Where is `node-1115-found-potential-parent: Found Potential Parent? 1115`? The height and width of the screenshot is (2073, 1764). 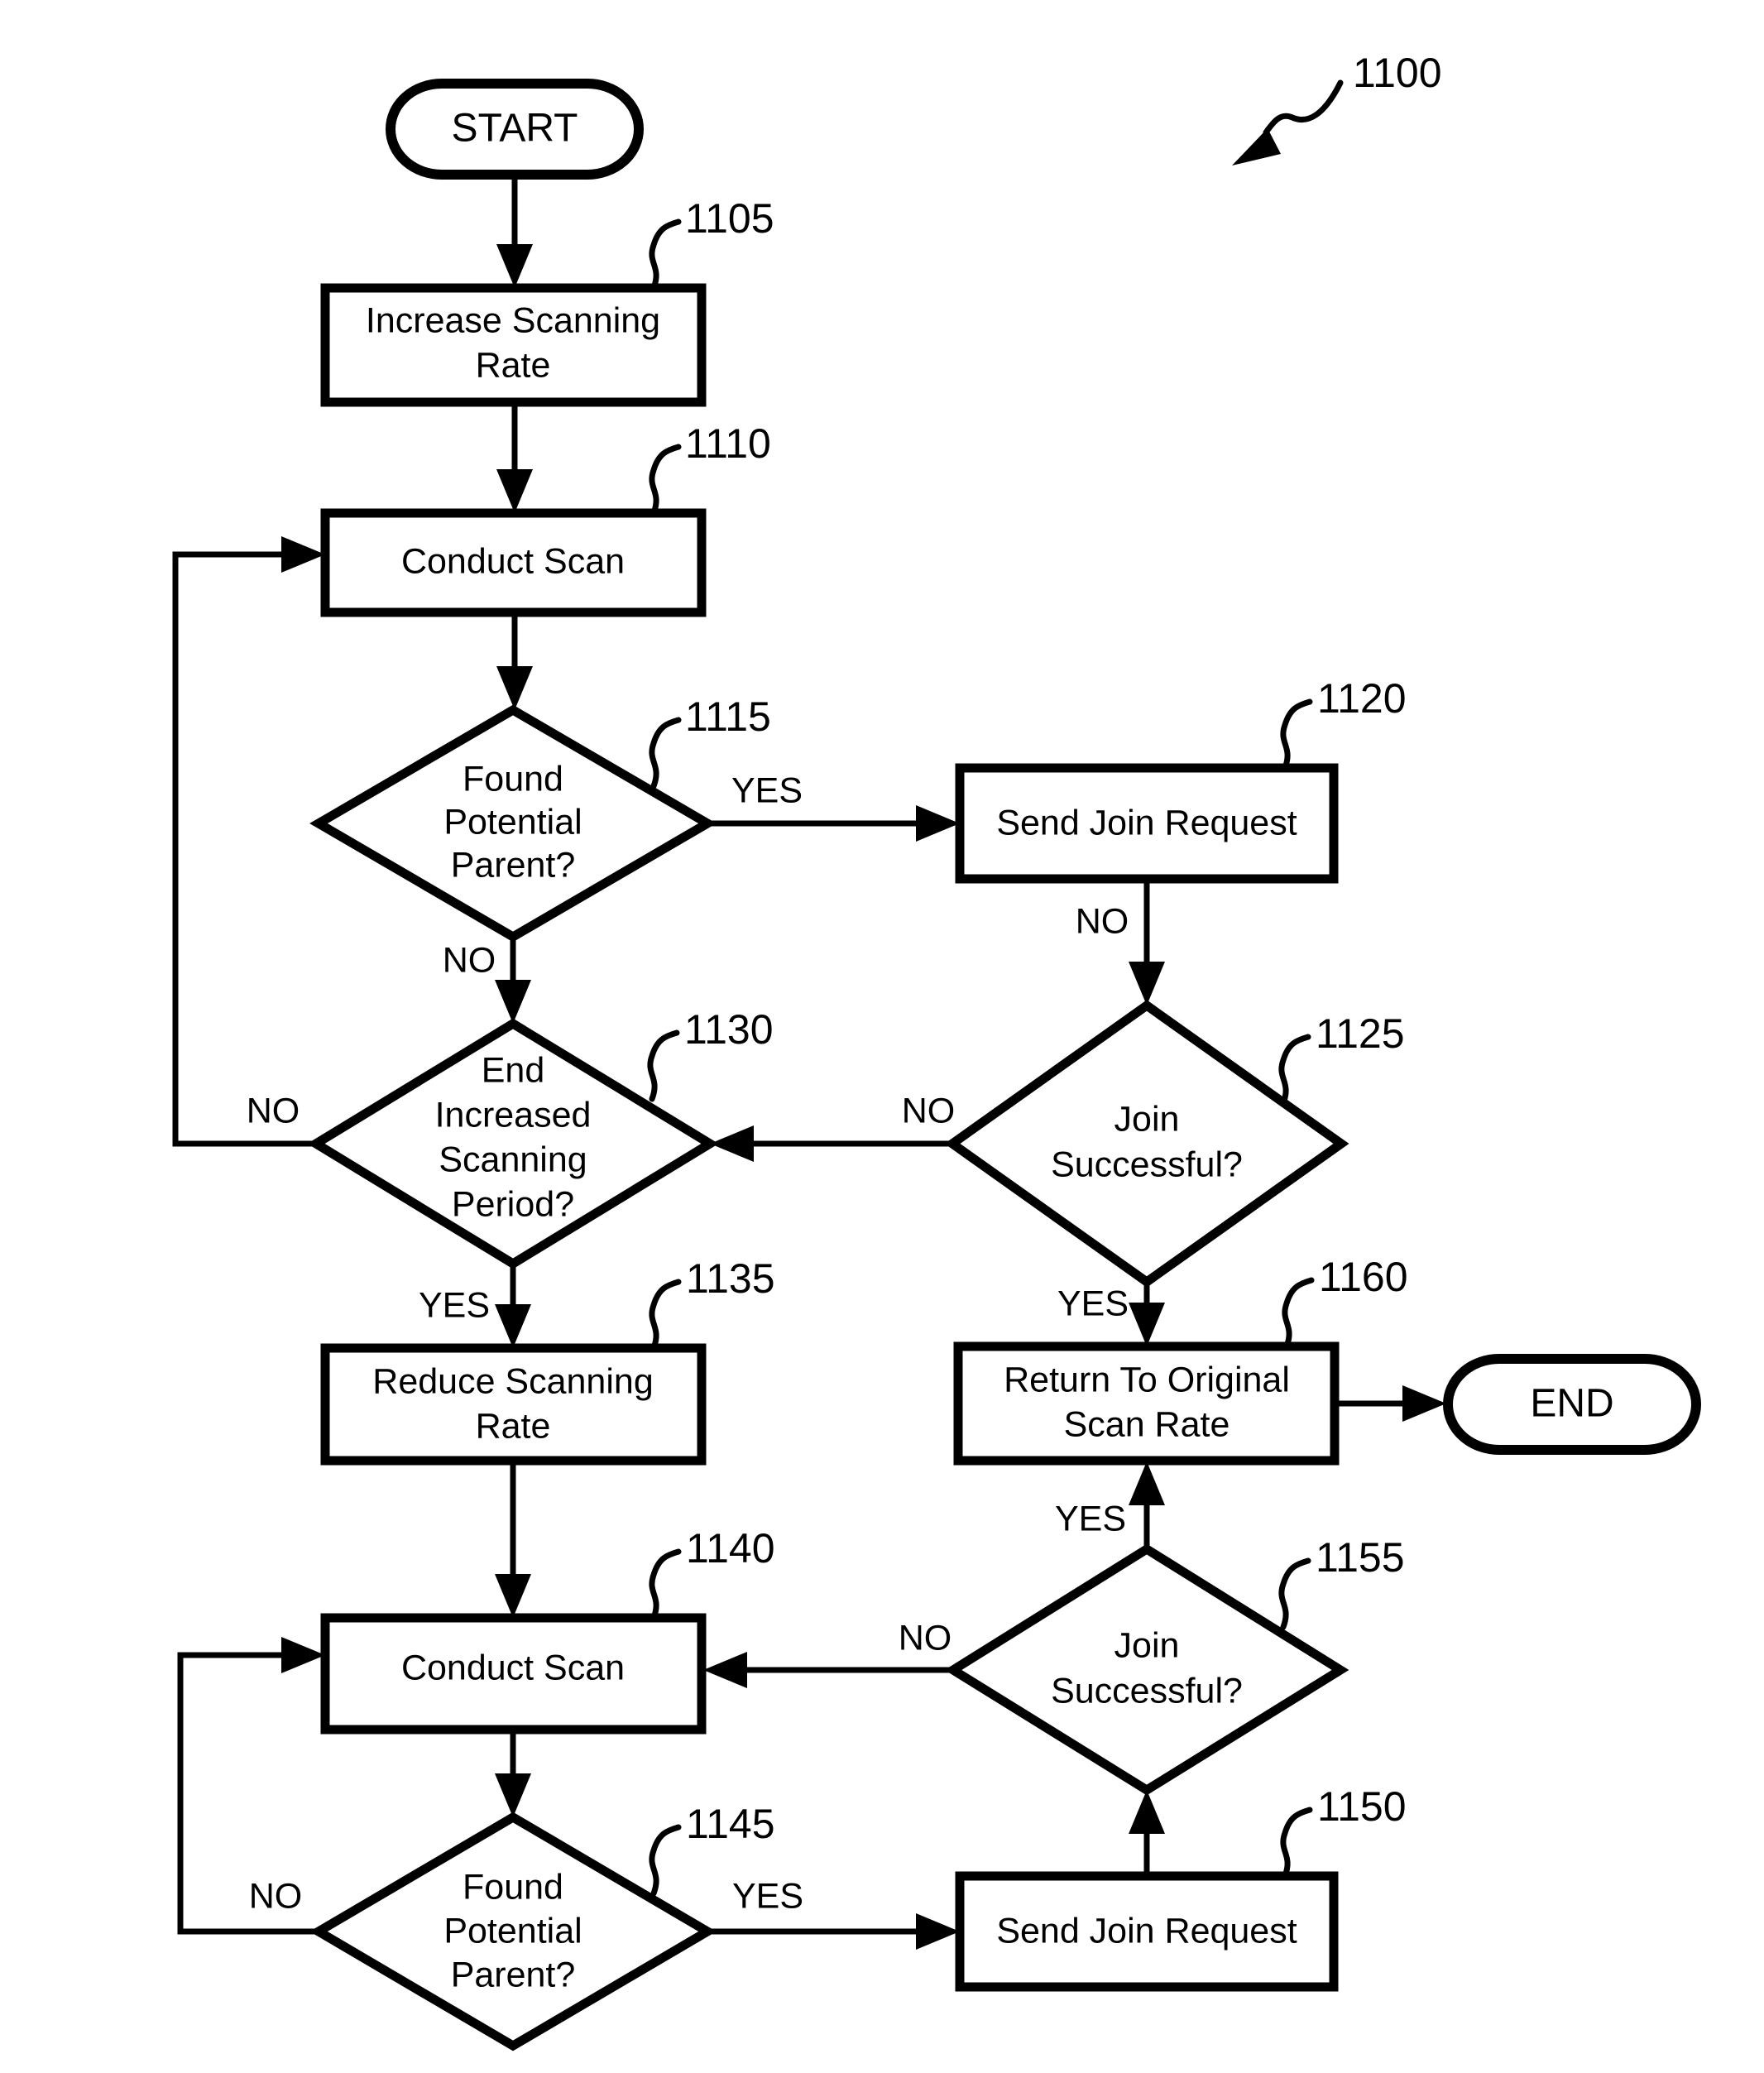
node-1115-found-potential-parent: Found Potential Parent? 1115 is located at coordinates (540, 818).